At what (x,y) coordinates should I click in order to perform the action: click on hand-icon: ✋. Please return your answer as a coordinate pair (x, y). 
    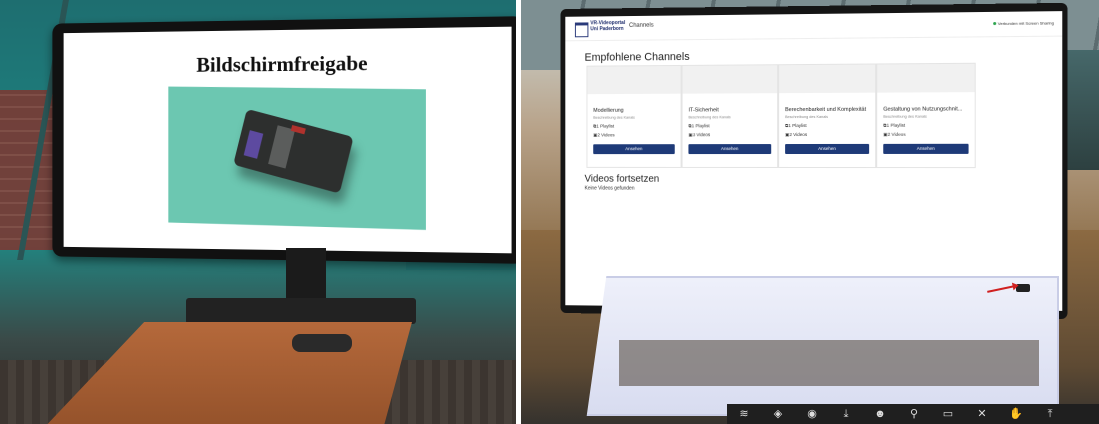
    Looking at the image, I should click on (1016, 414).